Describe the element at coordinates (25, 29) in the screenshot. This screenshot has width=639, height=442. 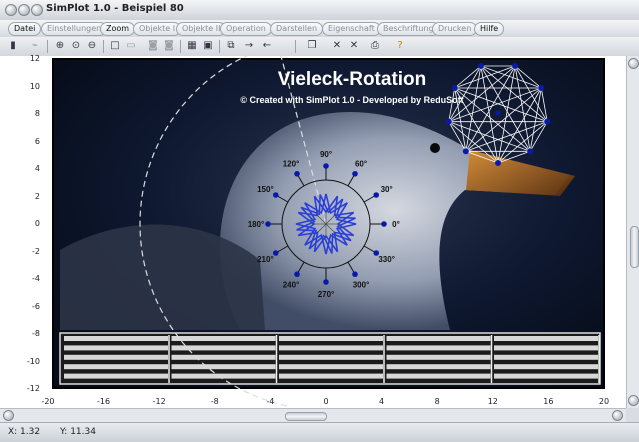
I see `menu-datei: Datei` at that location.